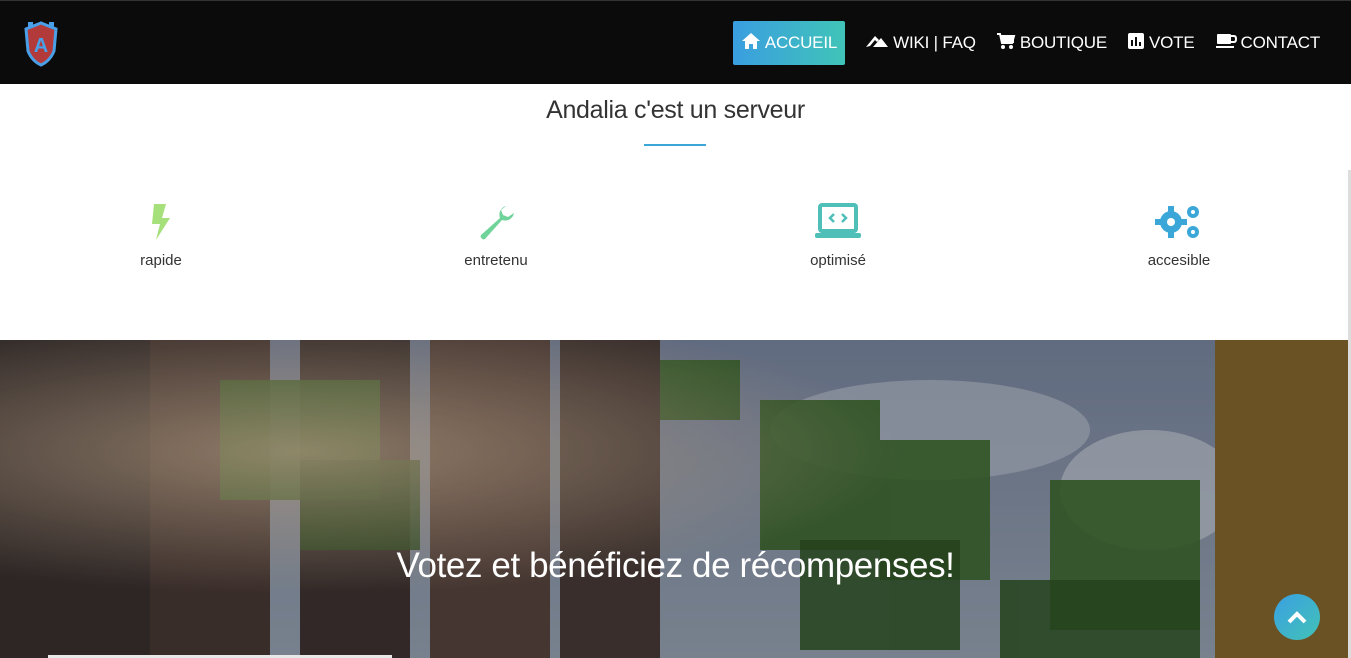 This screenshot has width=1351, height=658. Describe the element at coordinates (675, 565) in the screenshot. I see `hero-title: Votez et bénéficiez de récompenses!` at that location.